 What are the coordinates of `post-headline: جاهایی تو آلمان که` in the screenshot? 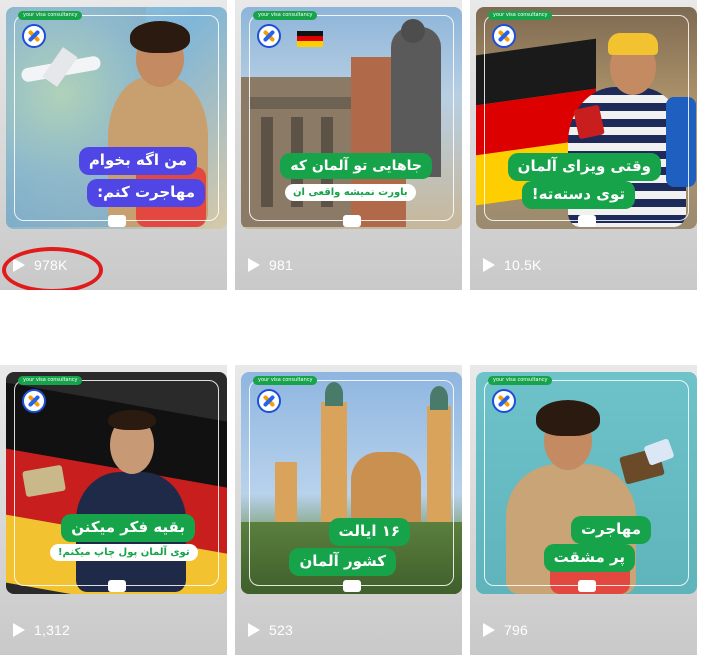 It's located at (356, 166).